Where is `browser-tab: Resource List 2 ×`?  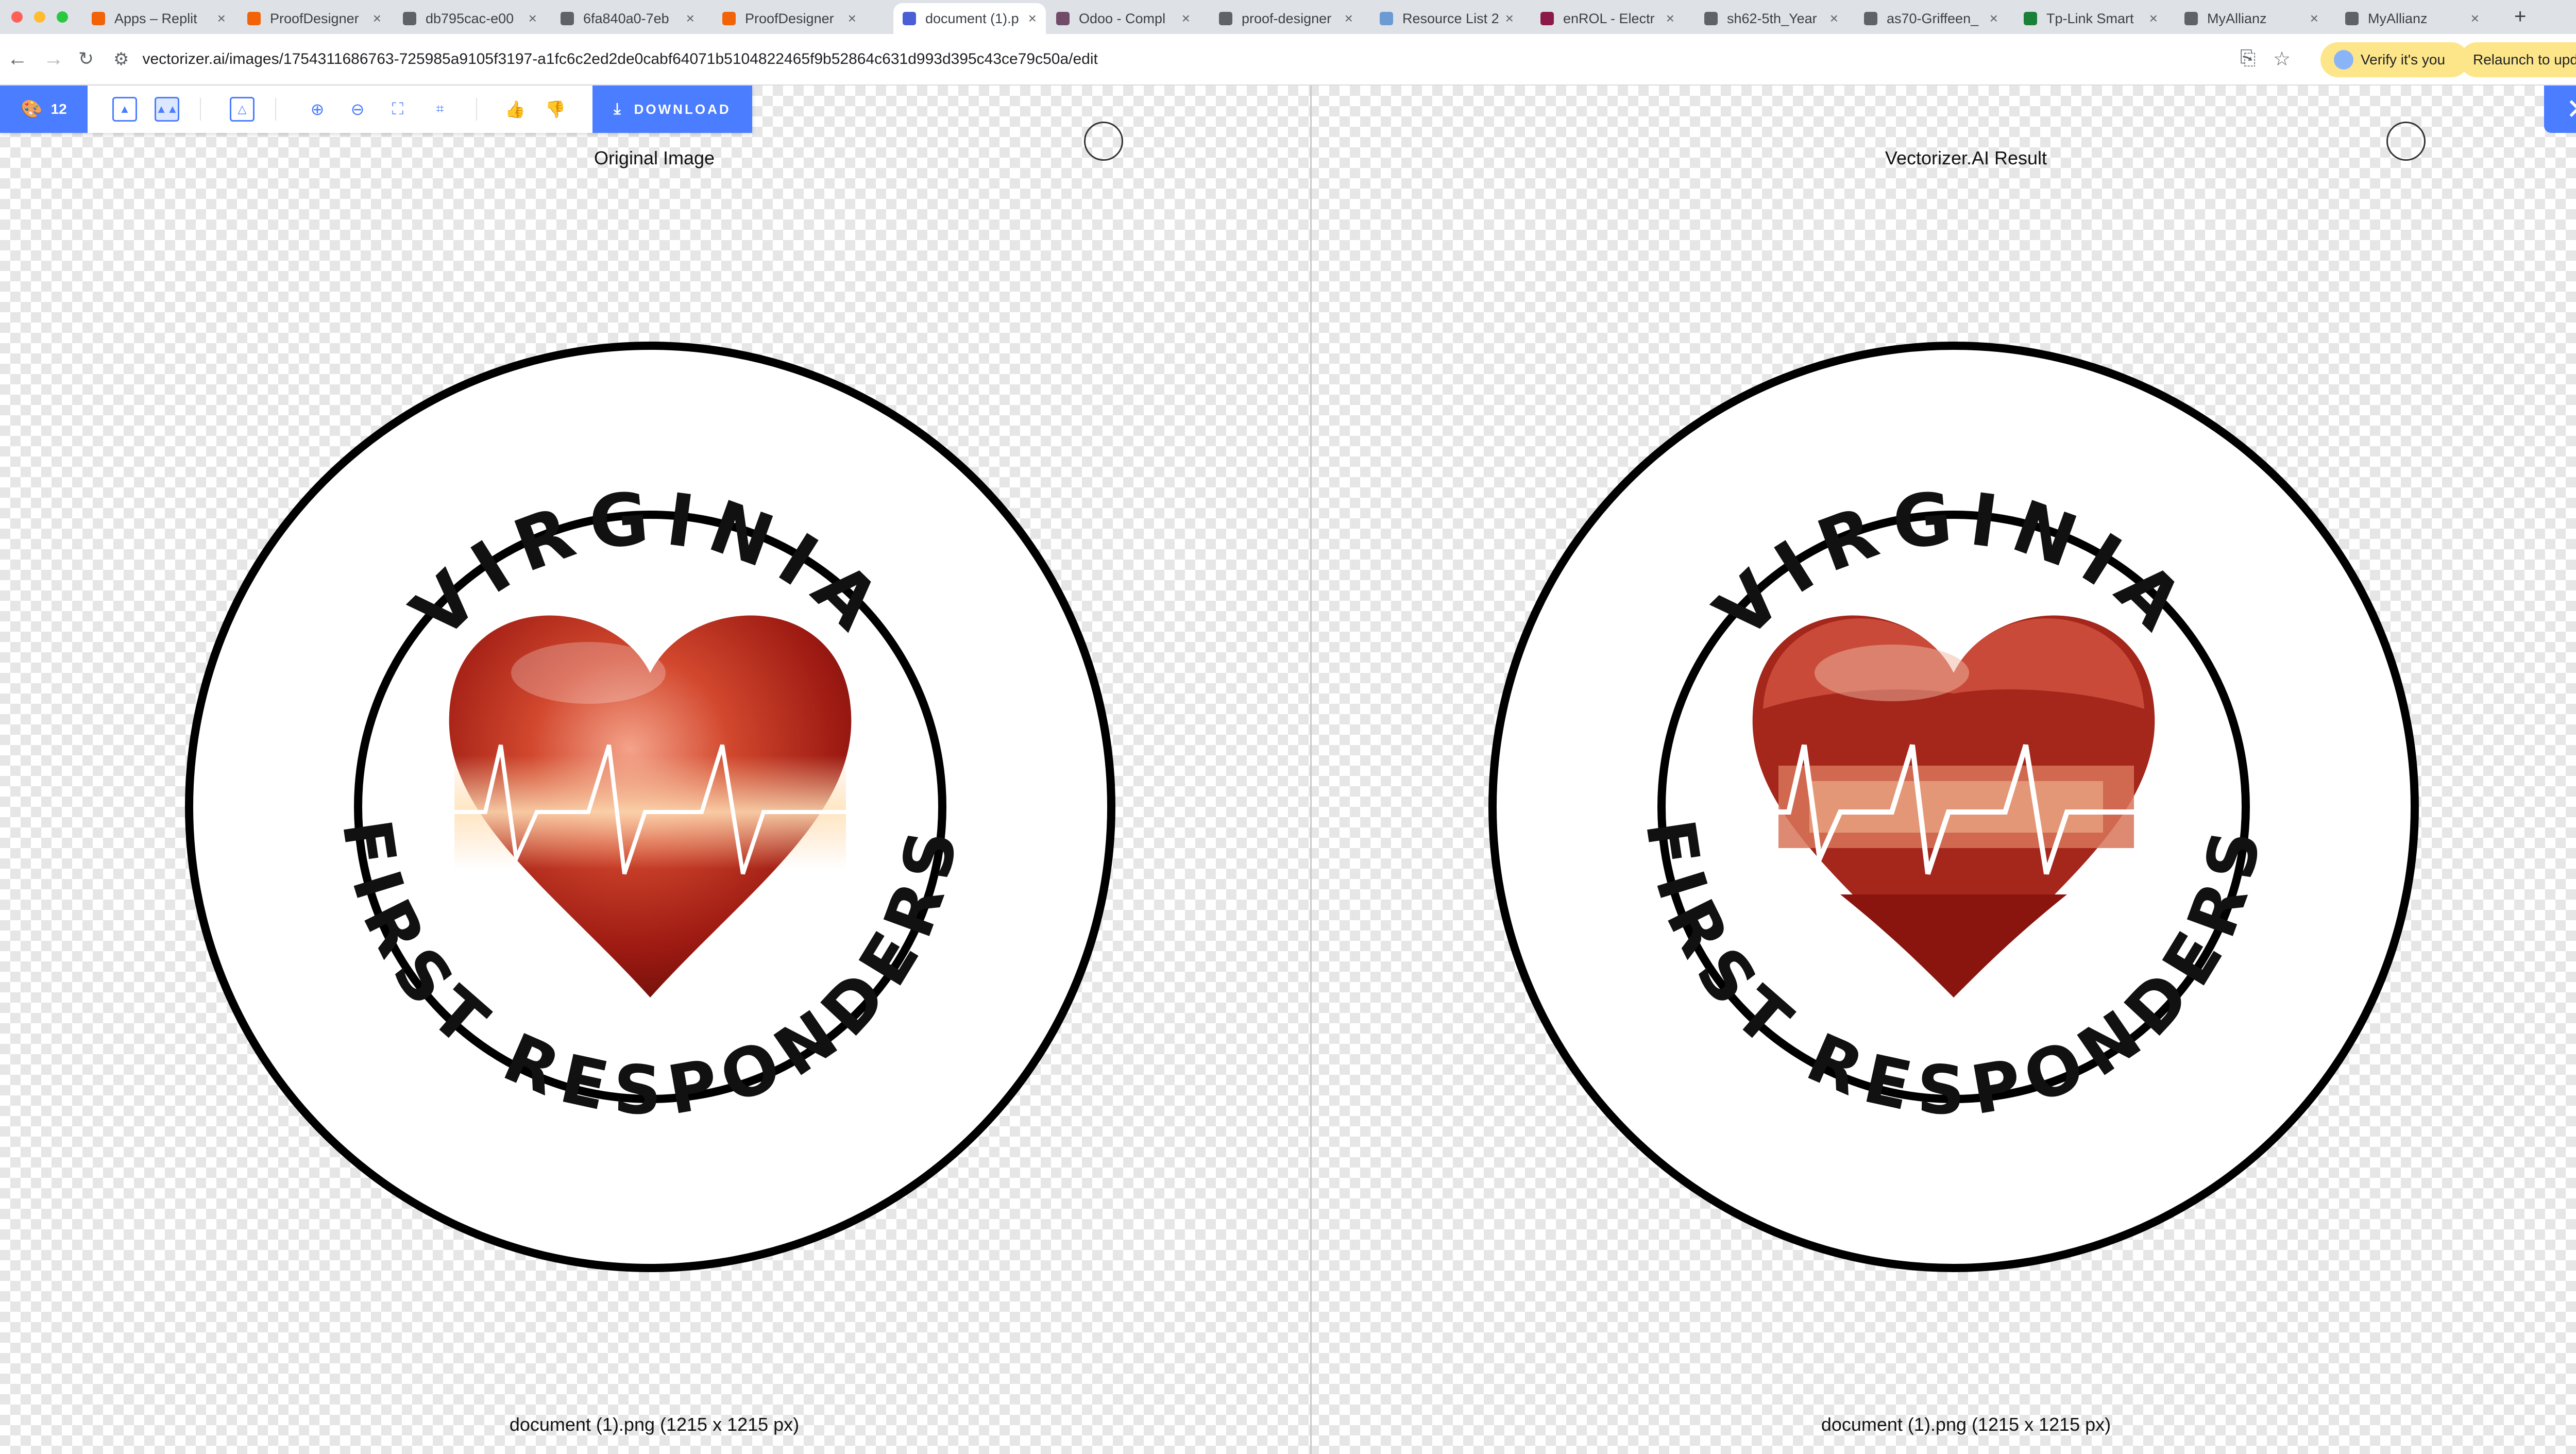 browser-tab: Resource List 2 × is located at coordinates (1446, 18).